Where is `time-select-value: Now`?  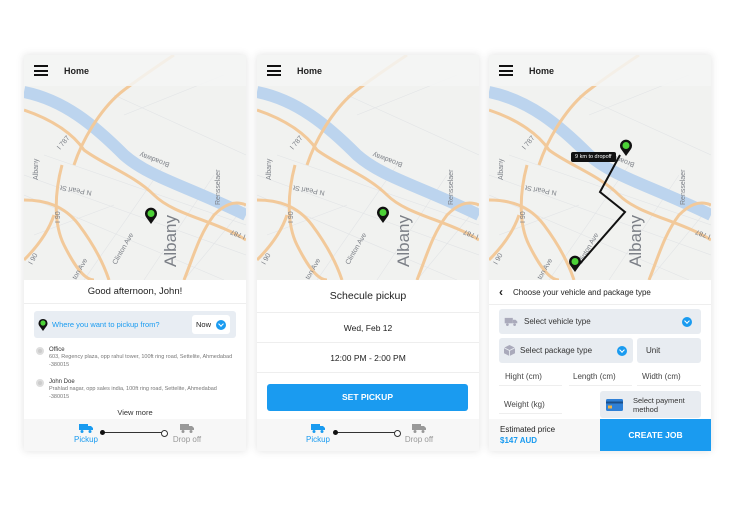
time-select-value: Now is located at coordinates (204, 324).